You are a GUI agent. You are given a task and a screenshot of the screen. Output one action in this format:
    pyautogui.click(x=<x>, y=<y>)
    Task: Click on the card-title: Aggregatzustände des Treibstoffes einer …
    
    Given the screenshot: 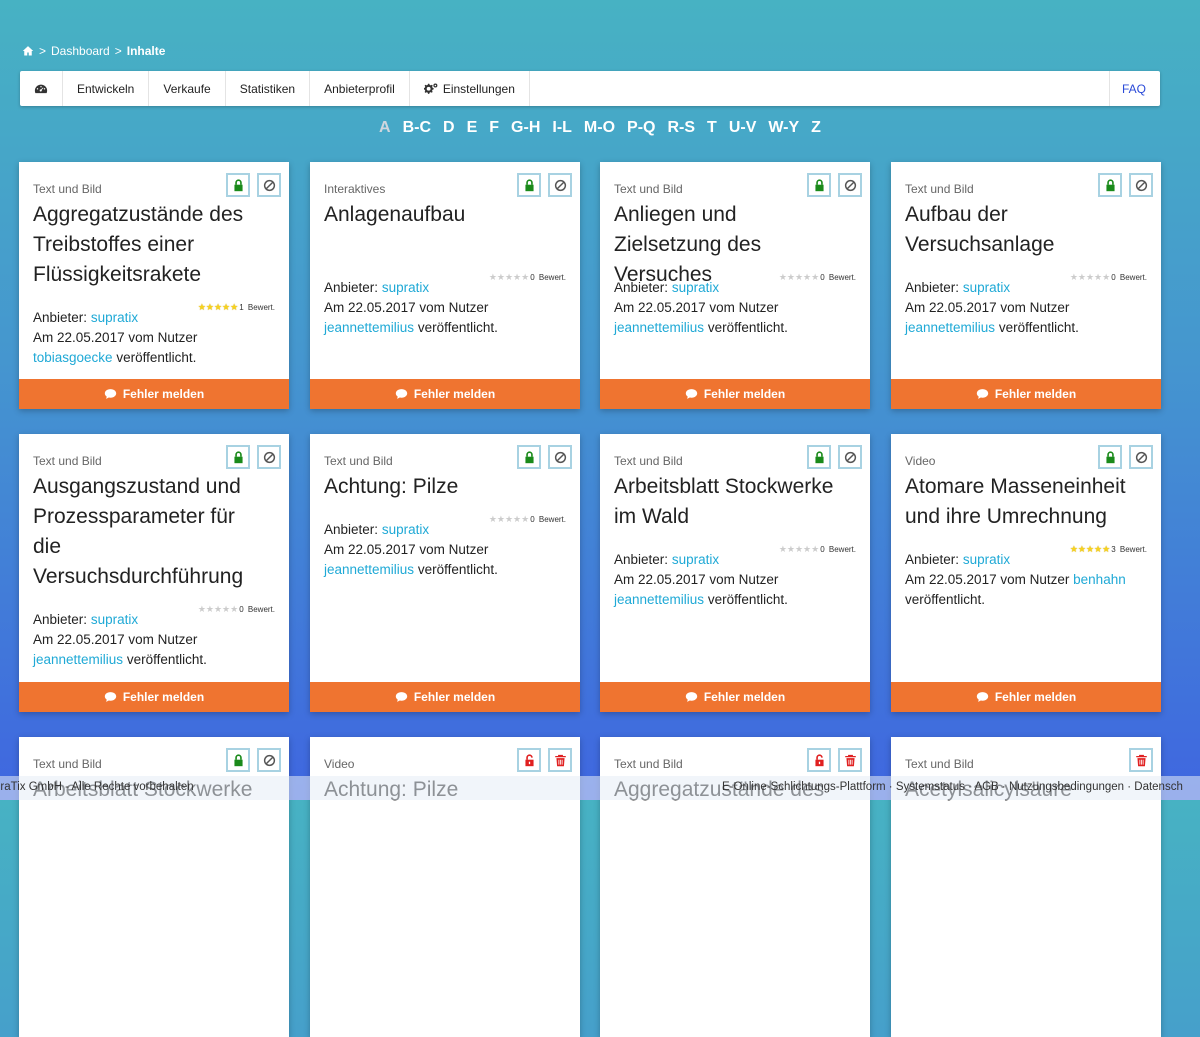 What is the action you would take?
    pyautogui.click(x=148, y=245)
    